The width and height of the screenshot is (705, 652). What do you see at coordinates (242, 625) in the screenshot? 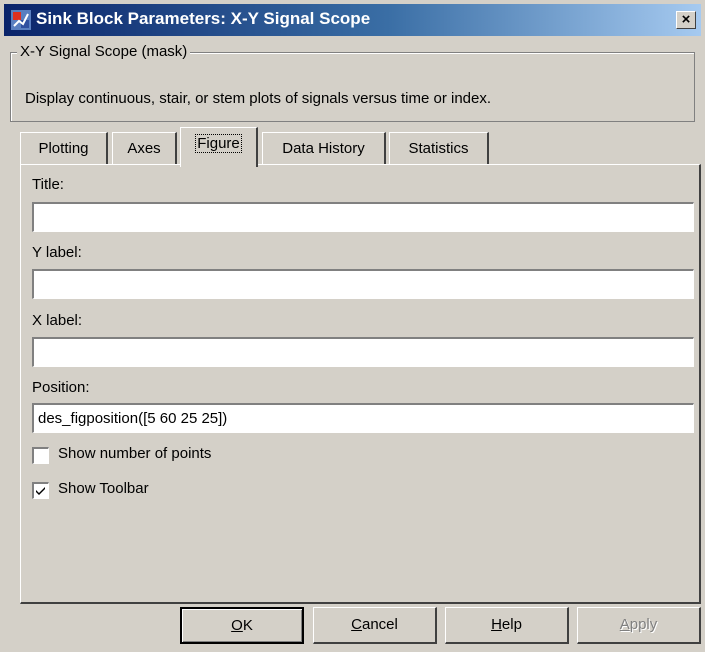
I see `ok-button: OK` at bounding box center [242, 625].